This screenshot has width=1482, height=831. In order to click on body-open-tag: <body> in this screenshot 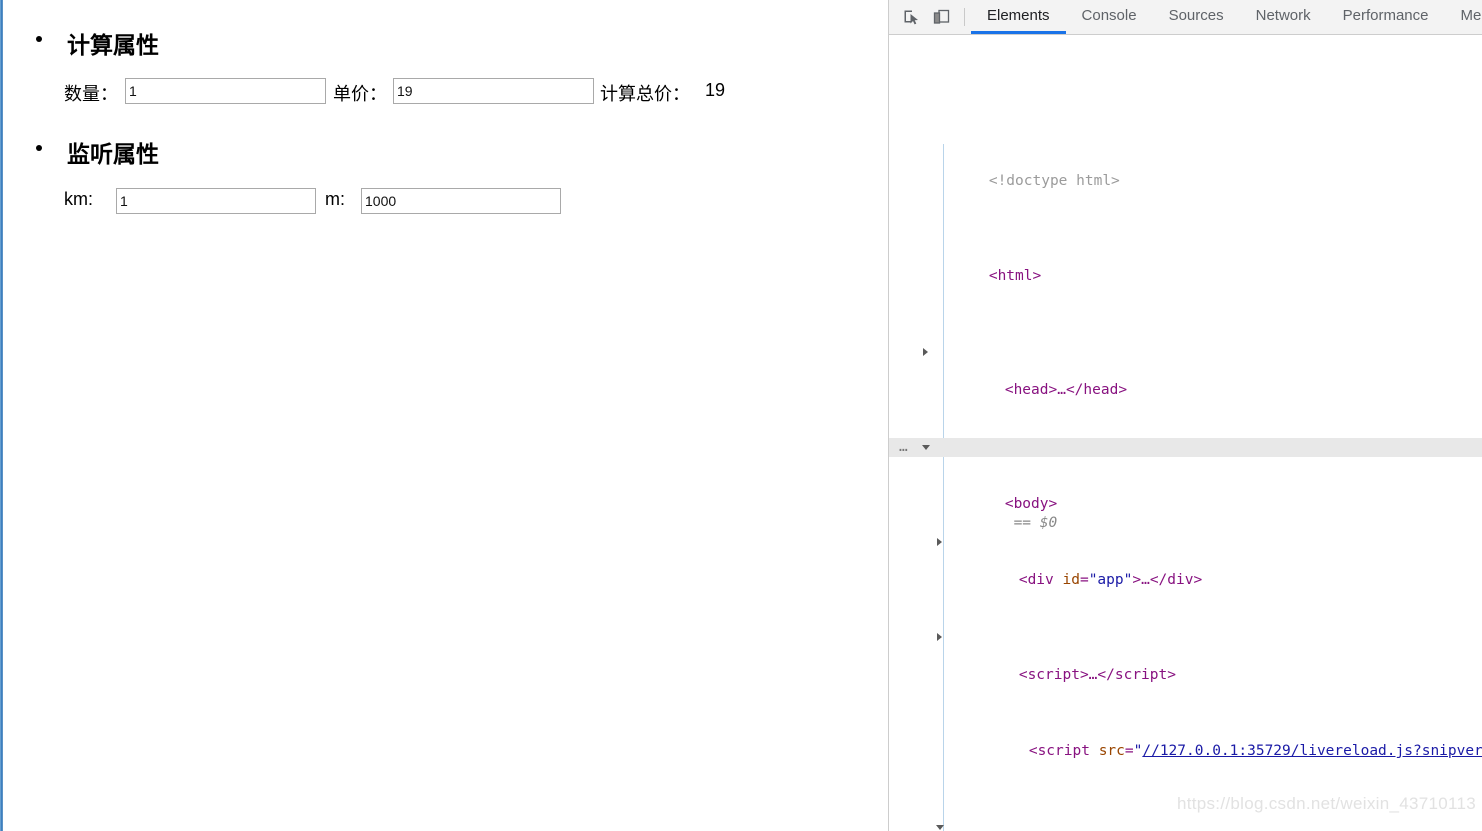, I will do `click(1031, 504)`.